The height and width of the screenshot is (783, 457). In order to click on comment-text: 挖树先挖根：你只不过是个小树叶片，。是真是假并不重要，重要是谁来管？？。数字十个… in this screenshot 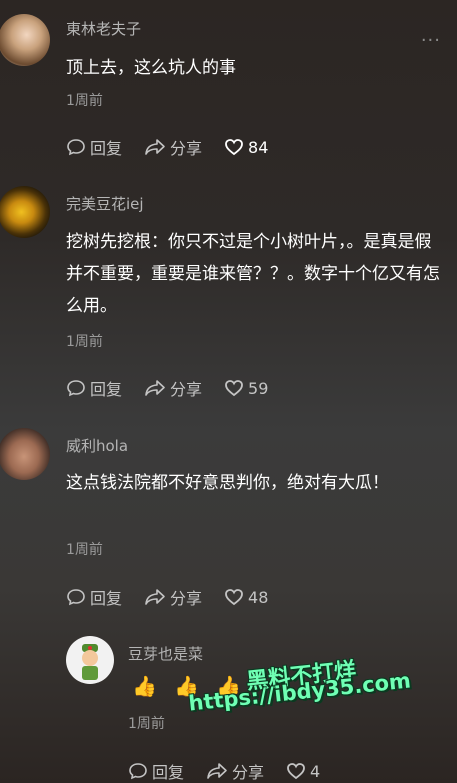, I will do `click(253, 274)`.